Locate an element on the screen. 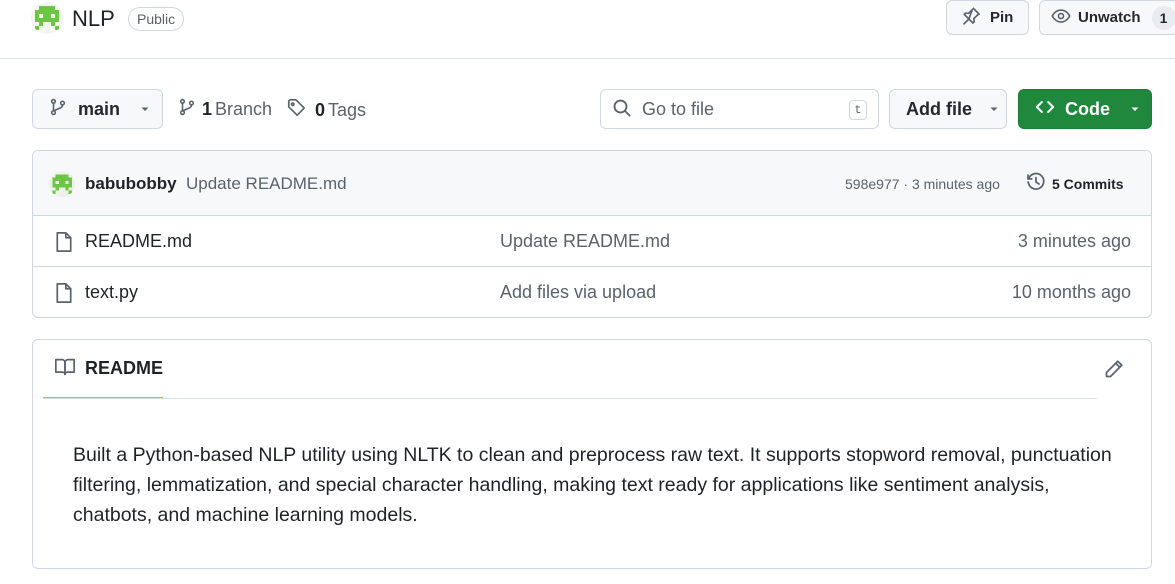 Image resolution: width=1175 pixels, height=584 pixels. commits-link: 5 Commits is located at coordinates (1075, 183).